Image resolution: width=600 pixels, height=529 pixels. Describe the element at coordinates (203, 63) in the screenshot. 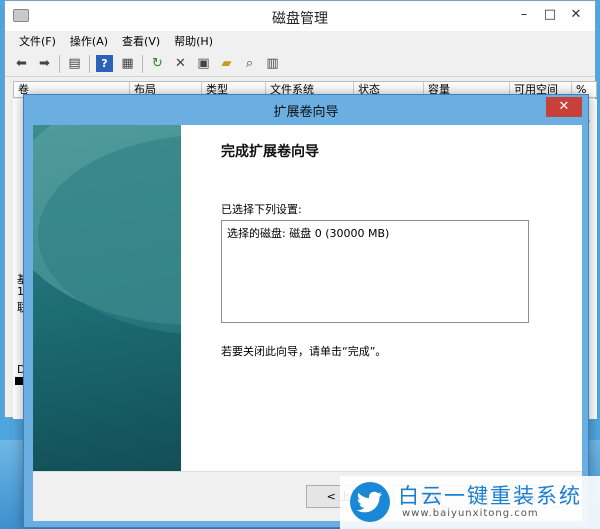

I see `properties-icon: ▣` at that location.